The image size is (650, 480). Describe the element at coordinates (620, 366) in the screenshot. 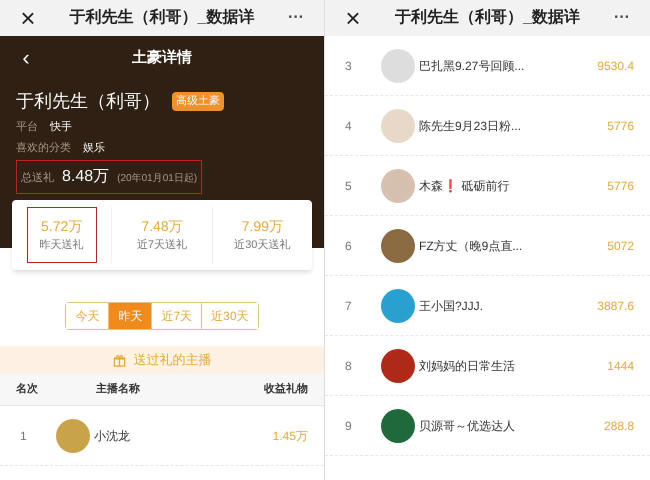

I see `gift-amount: 1444` at that location.